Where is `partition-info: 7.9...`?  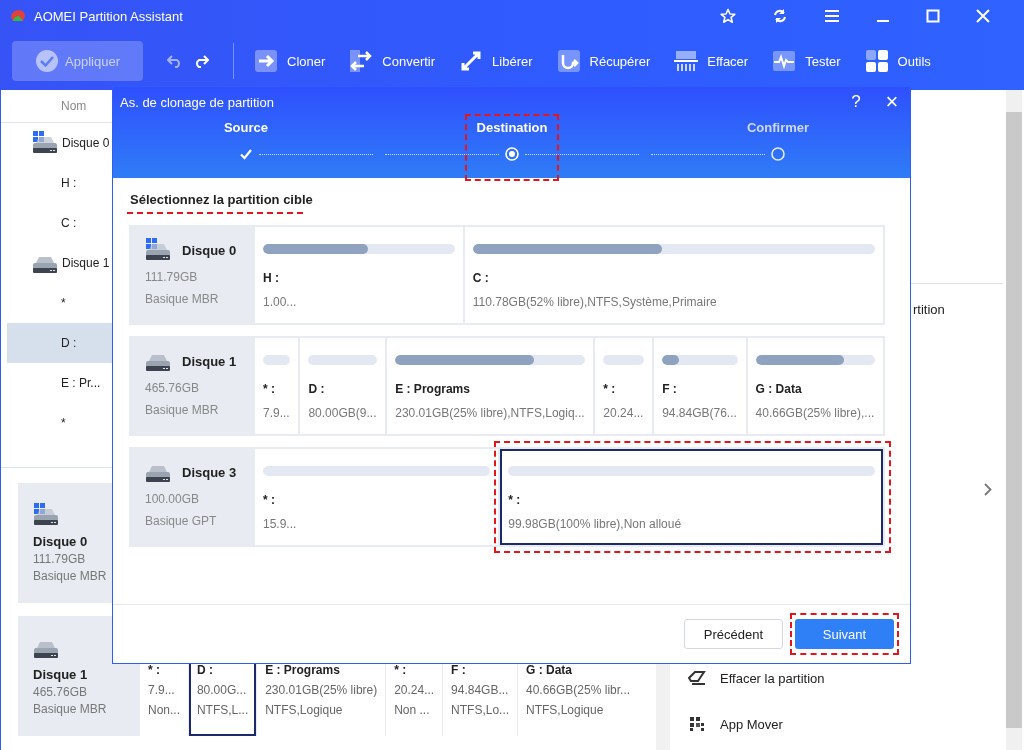
partition-info: 7.9... is located at coordinates (277, 413).